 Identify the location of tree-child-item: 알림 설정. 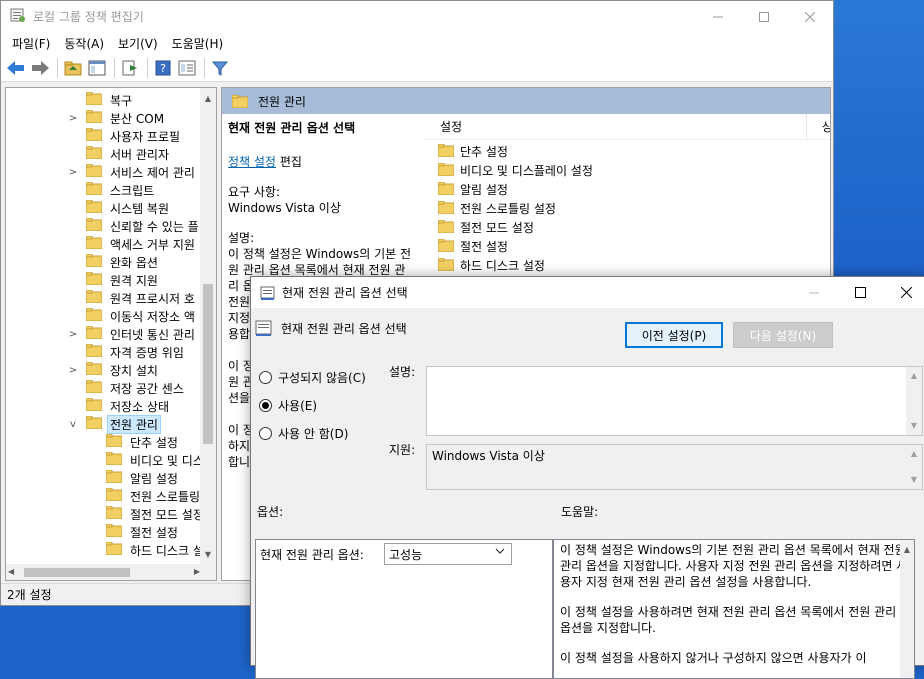
(142, 478).